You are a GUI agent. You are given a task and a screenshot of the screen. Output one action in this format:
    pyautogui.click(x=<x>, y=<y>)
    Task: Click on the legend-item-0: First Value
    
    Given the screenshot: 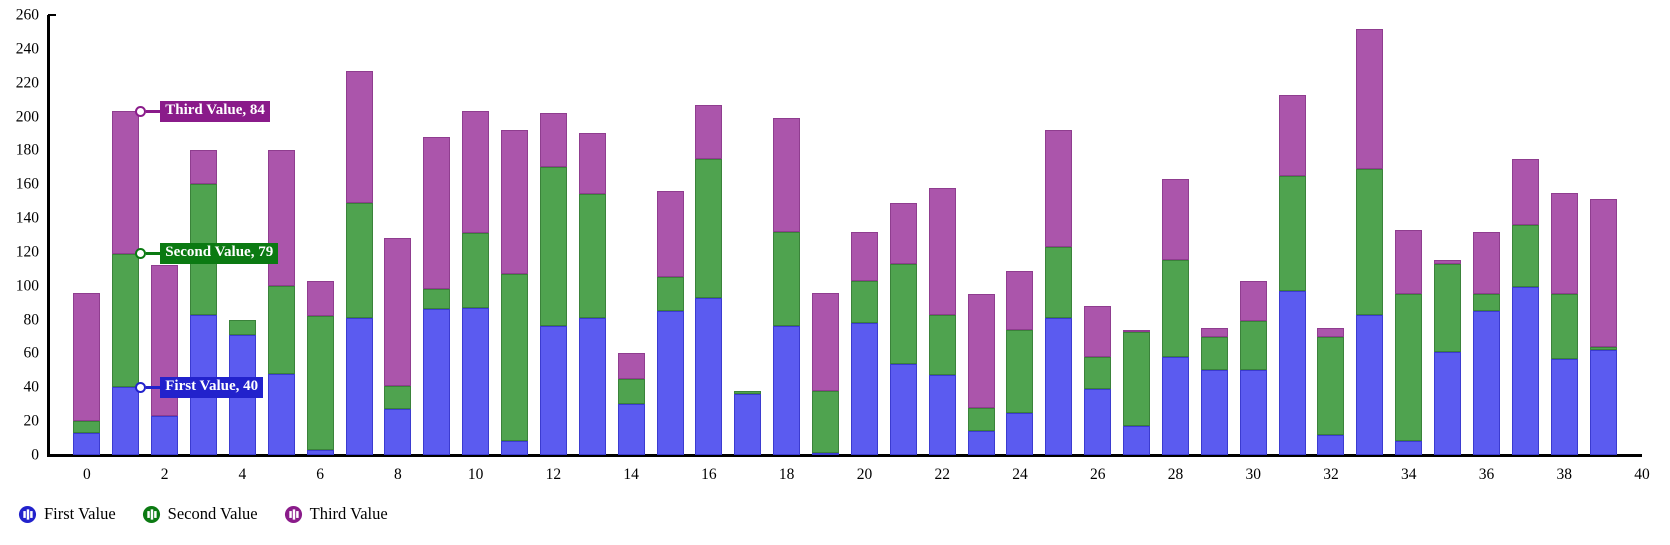 What is the action you would take?
    pyautogui.click(x=67, y=514)
    